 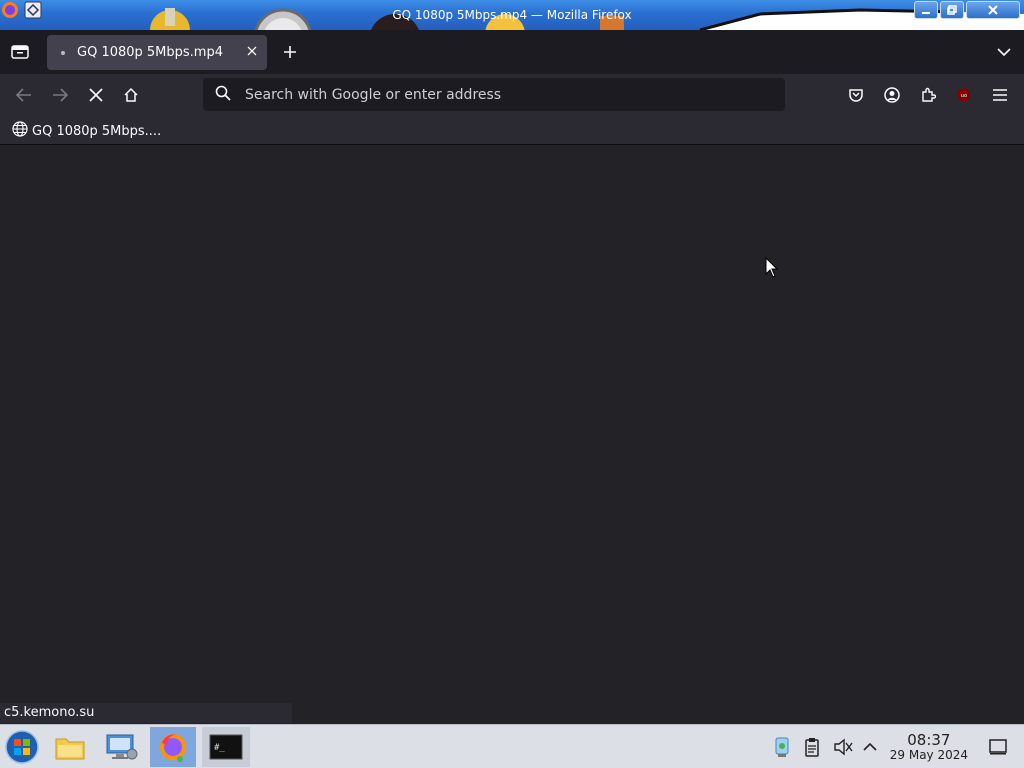 I want to click on show-desktop-icon, so click(x=998, y=747).